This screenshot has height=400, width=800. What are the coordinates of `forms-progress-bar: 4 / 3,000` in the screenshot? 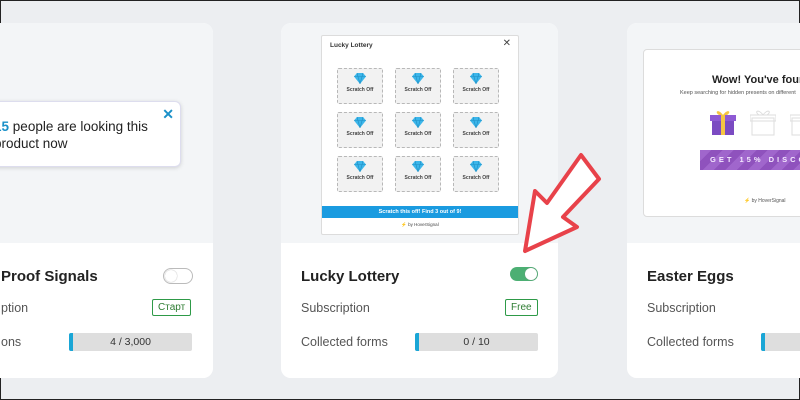 It's located at (130, 342).